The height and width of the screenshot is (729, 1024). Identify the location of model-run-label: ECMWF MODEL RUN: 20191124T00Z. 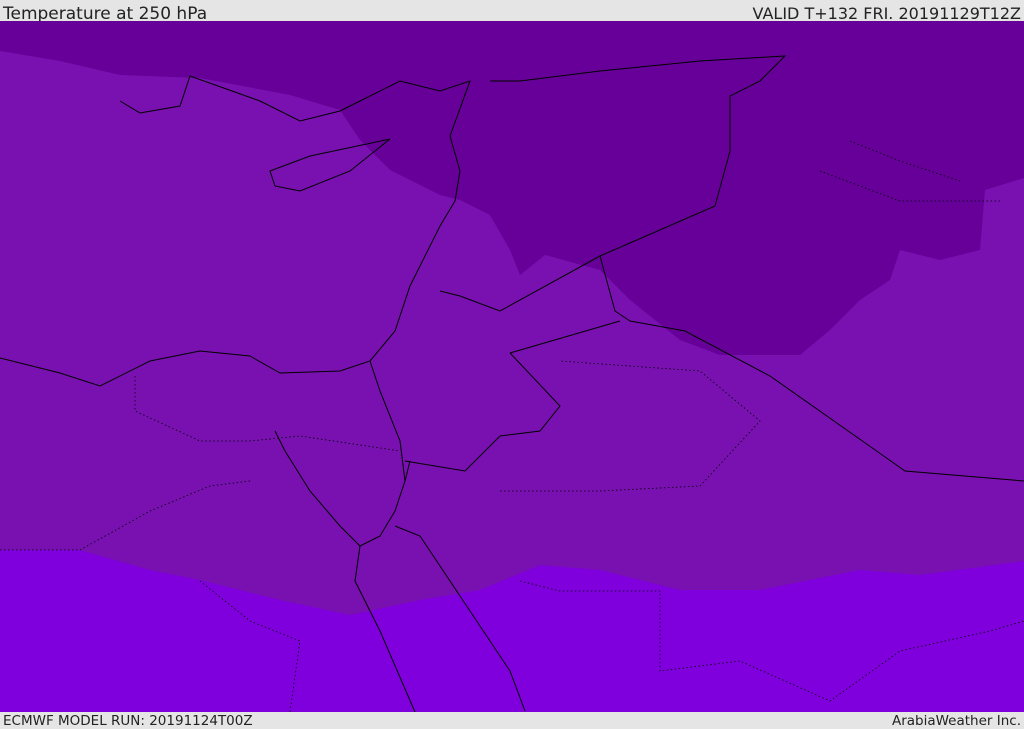
(128, 721).